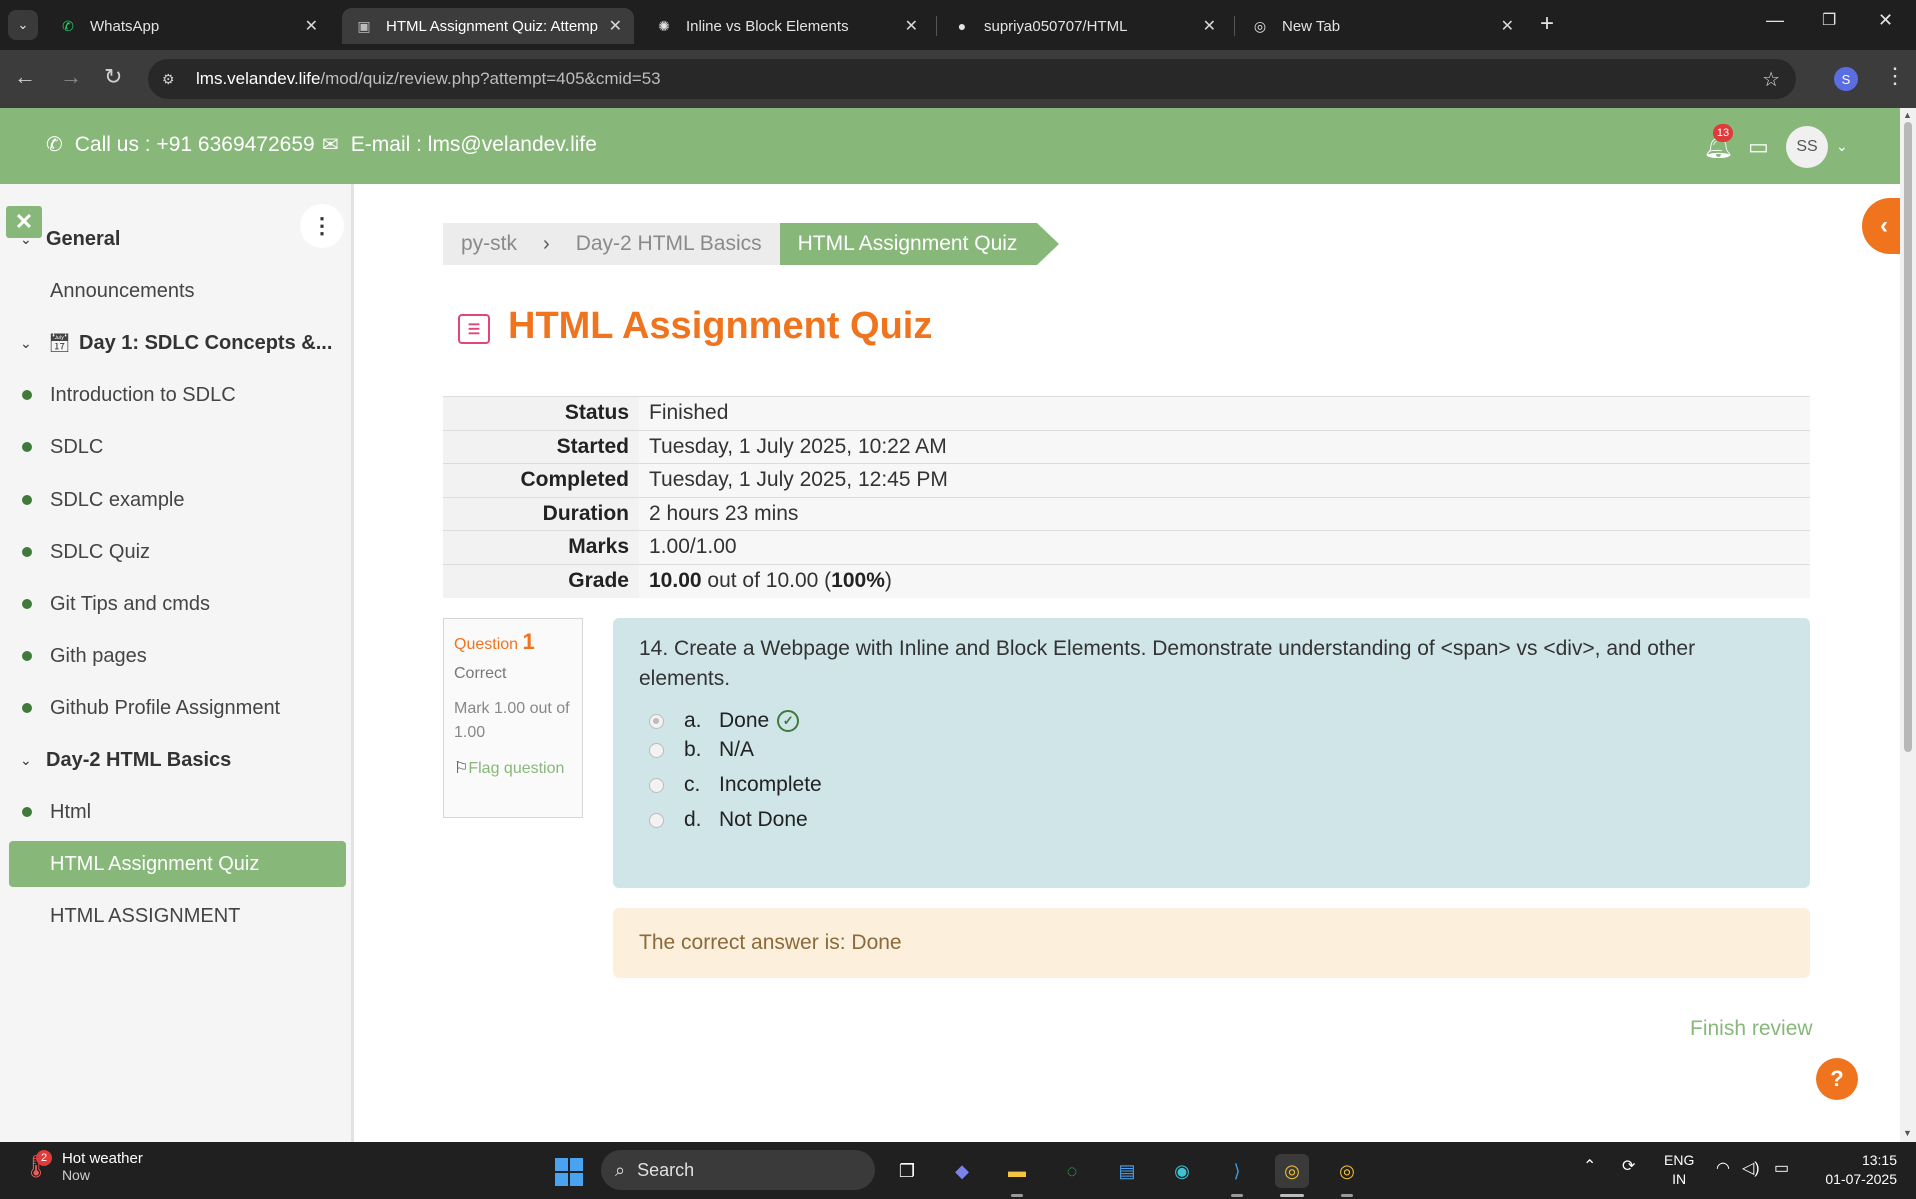 This screenshot has height=1199, width=1916. I want to click on language-indicator: ENG IN, so click(1679, 1170).